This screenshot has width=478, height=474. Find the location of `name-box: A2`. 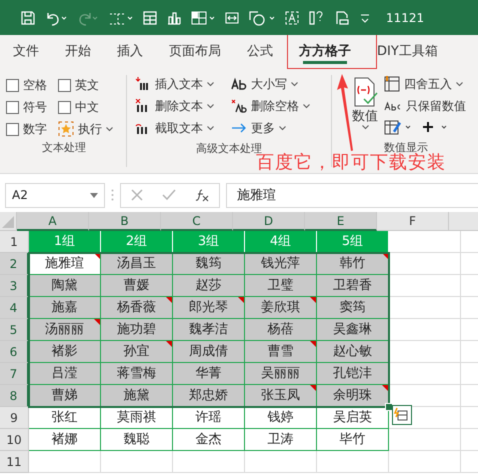

name-box: A2 is located at coordinates (55, 195).